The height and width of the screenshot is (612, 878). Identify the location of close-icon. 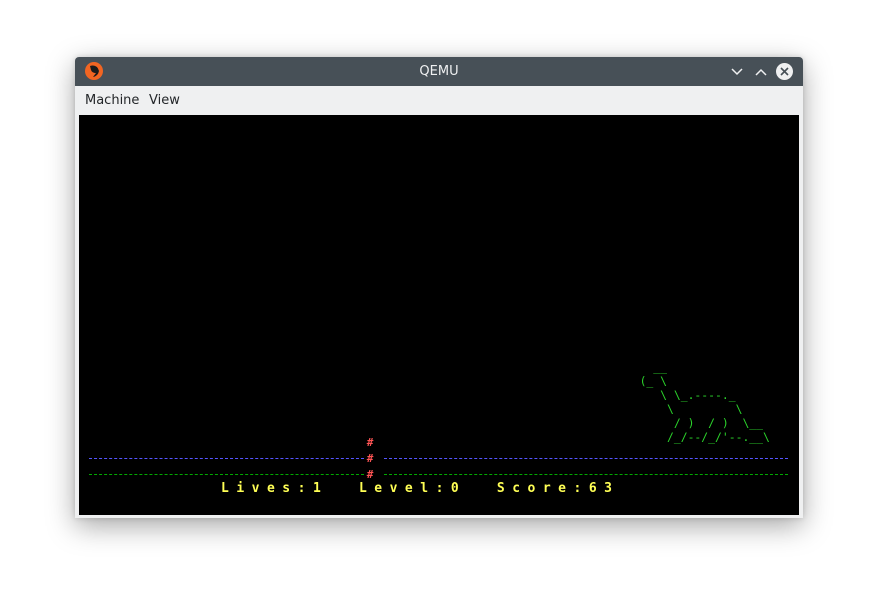
(784, 71).